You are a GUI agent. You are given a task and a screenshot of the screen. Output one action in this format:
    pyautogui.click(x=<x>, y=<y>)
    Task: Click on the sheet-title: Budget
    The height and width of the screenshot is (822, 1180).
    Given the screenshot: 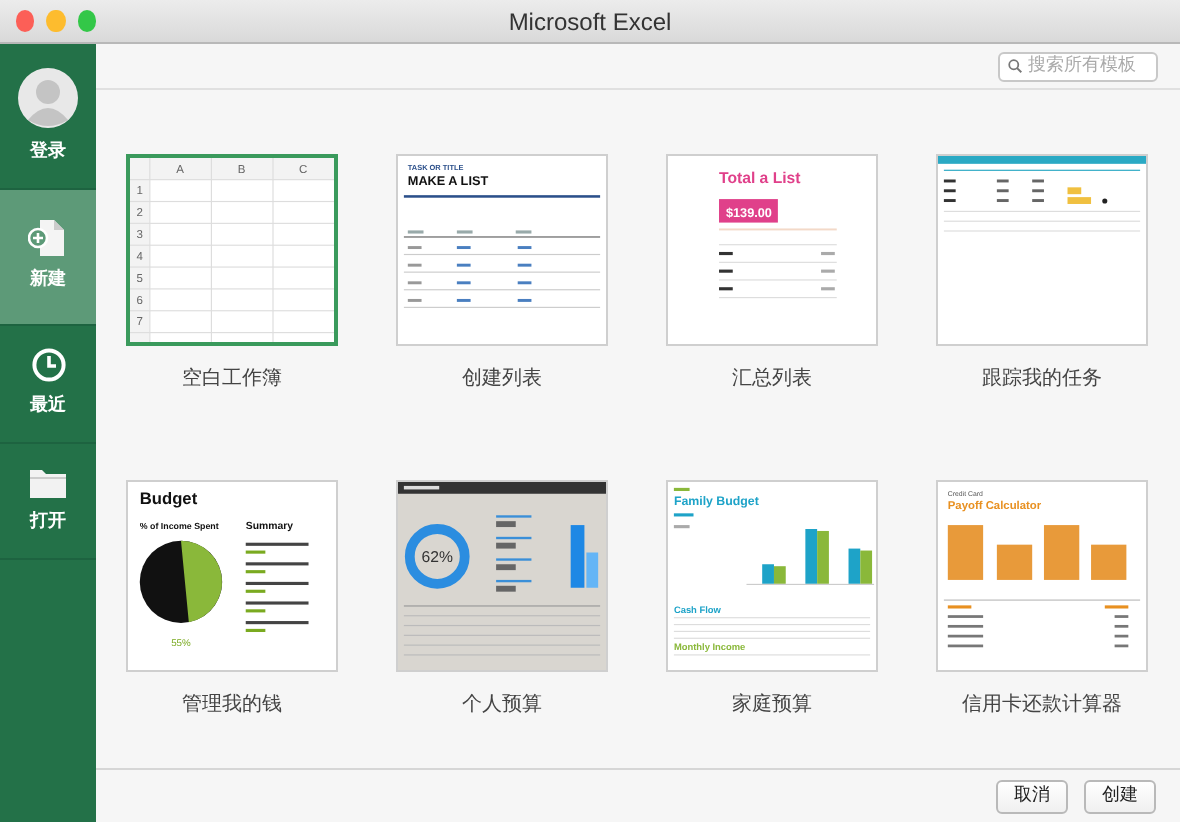 What is the action you would take?
    pyautogui.click(x=168, y=497)
    